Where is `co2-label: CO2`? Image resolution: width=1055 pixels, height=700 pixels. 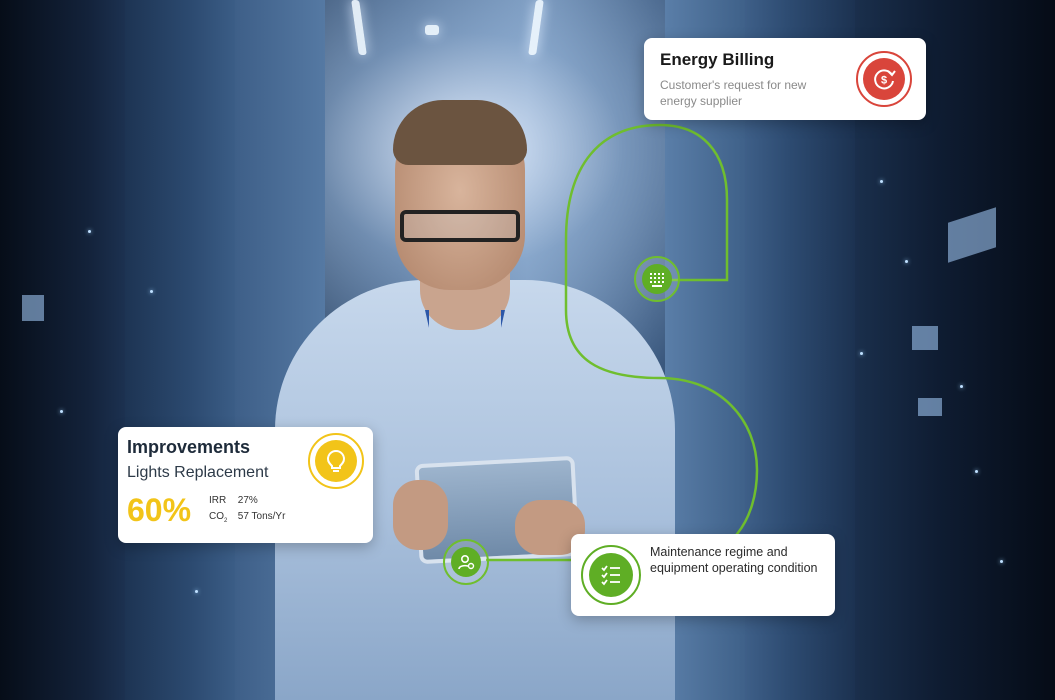
co2-label: CO2 is located at coordinates (218, 517).